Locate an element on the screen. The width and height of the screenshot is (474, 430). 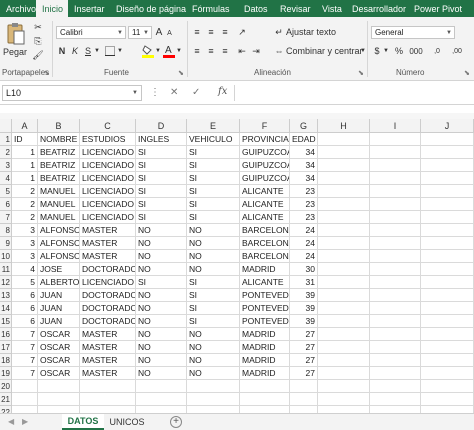
cell-j5 is located at coordinates (447, 191).